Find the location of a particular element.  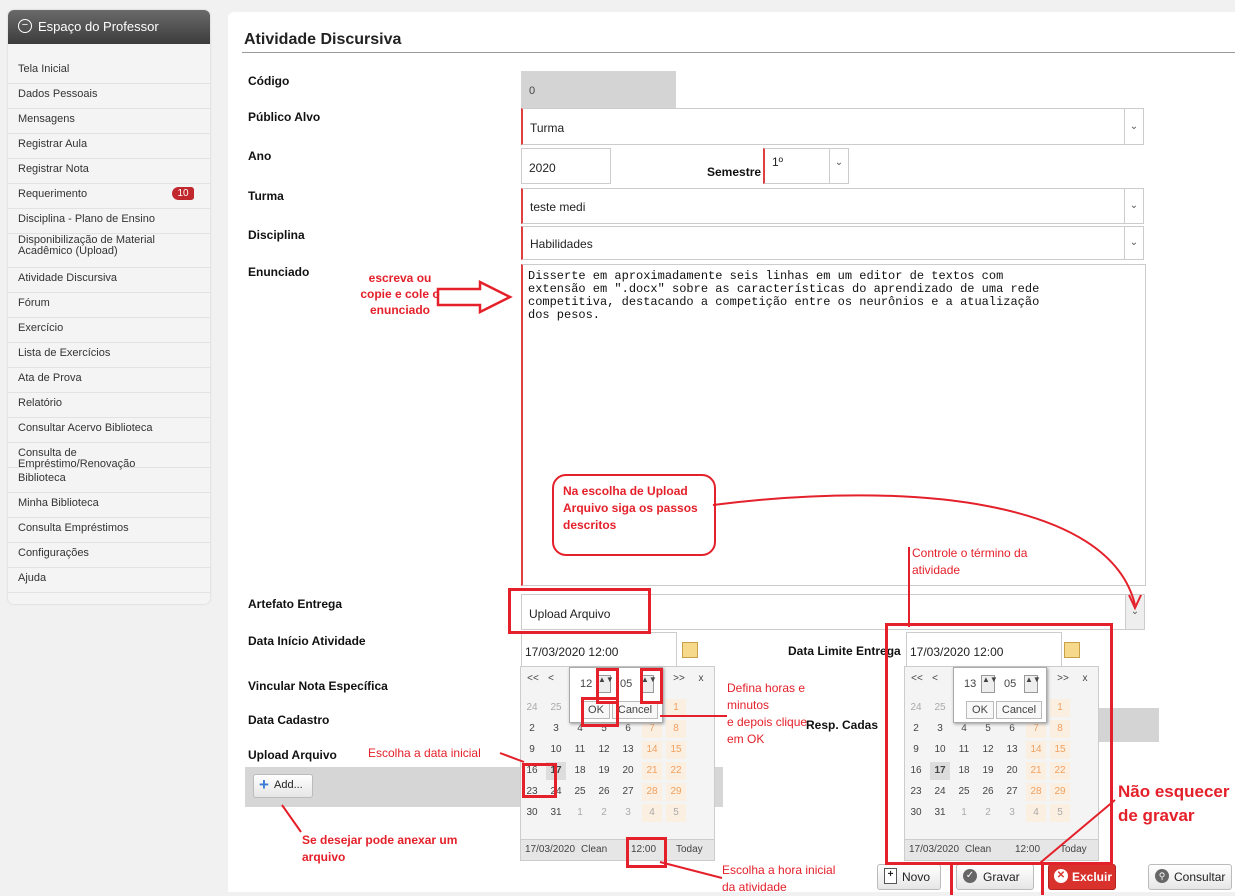

sidebar-item: Requerimento 10 is located at coordinates (109, 196).